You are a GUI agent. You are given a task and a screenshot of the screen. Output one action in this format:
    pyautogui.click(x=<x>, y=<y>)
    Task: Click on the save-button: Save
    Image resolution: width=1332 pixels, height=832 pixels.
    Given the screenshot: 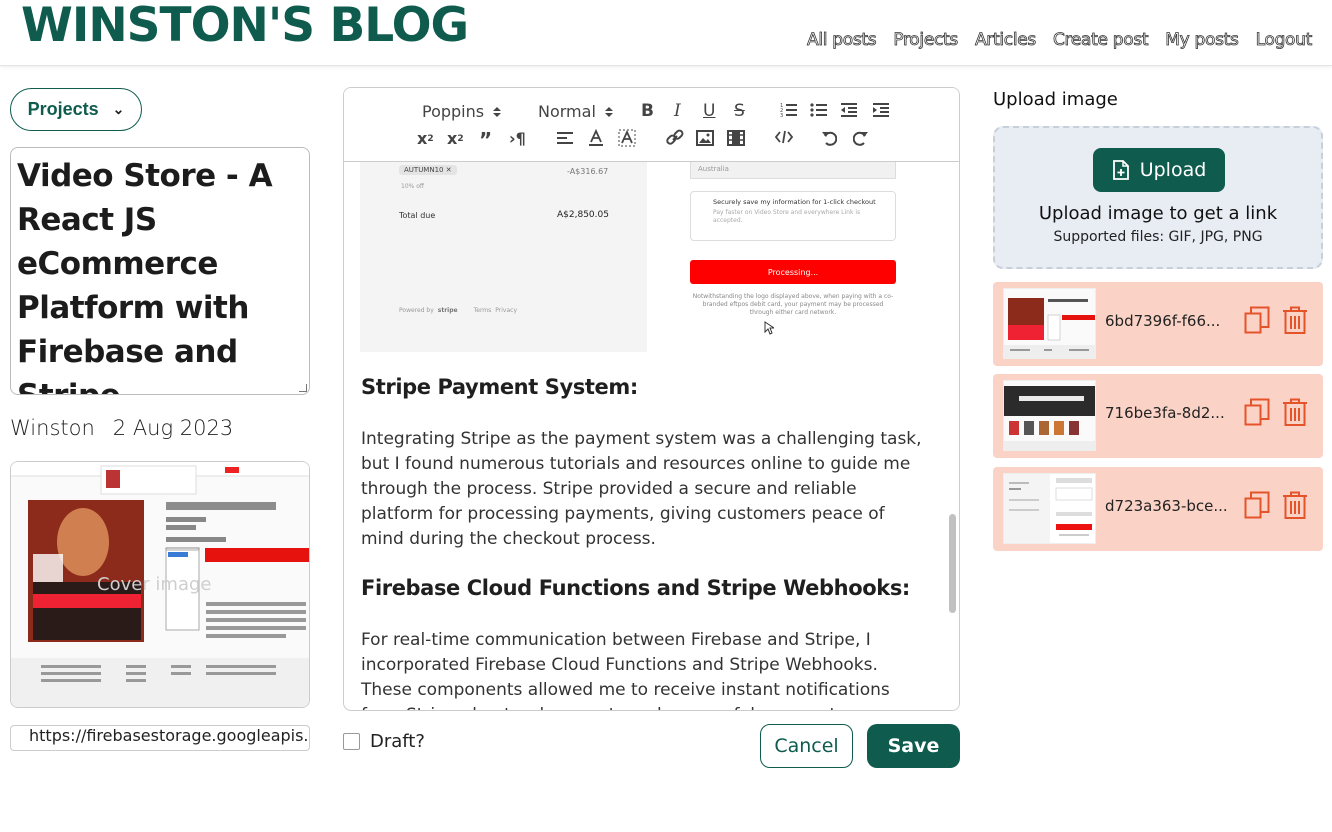 What is the action you would take?
    pyautogui.click(x=913, y=746)
    